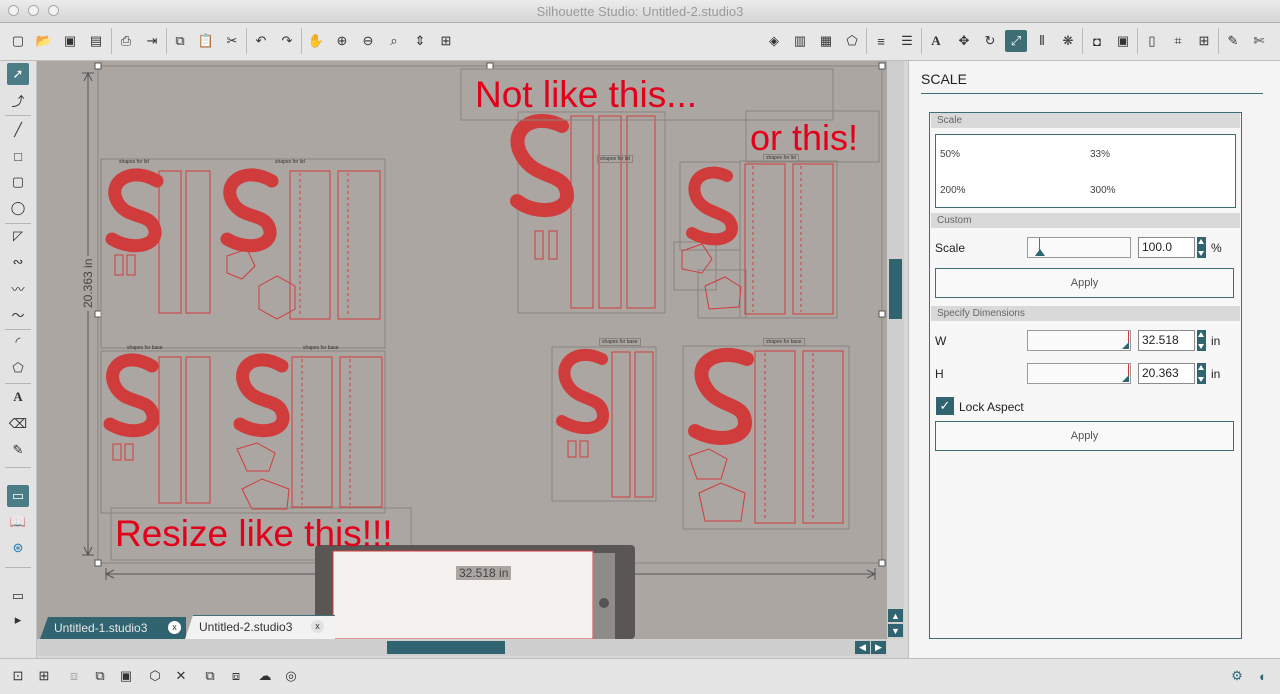  What do you see at coordinates (1079, 340) in the screenshot?
I see `width-slider` at bounding box center [1079, 340].